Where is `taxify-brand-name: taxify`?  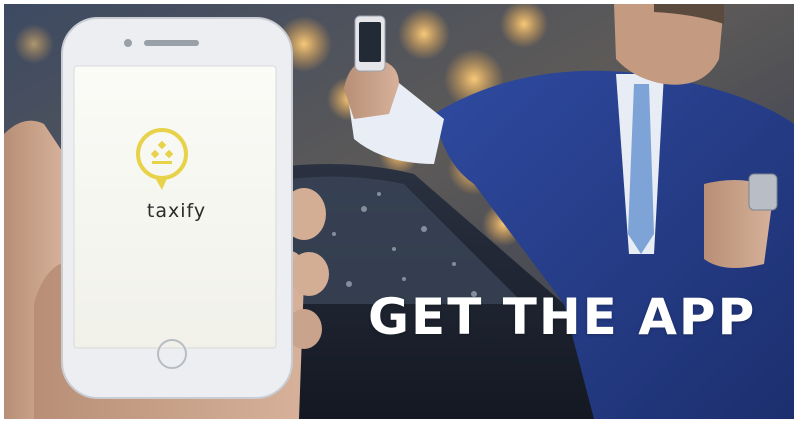 taxify-brand-name: taxify is located at coordinates (176, 211).